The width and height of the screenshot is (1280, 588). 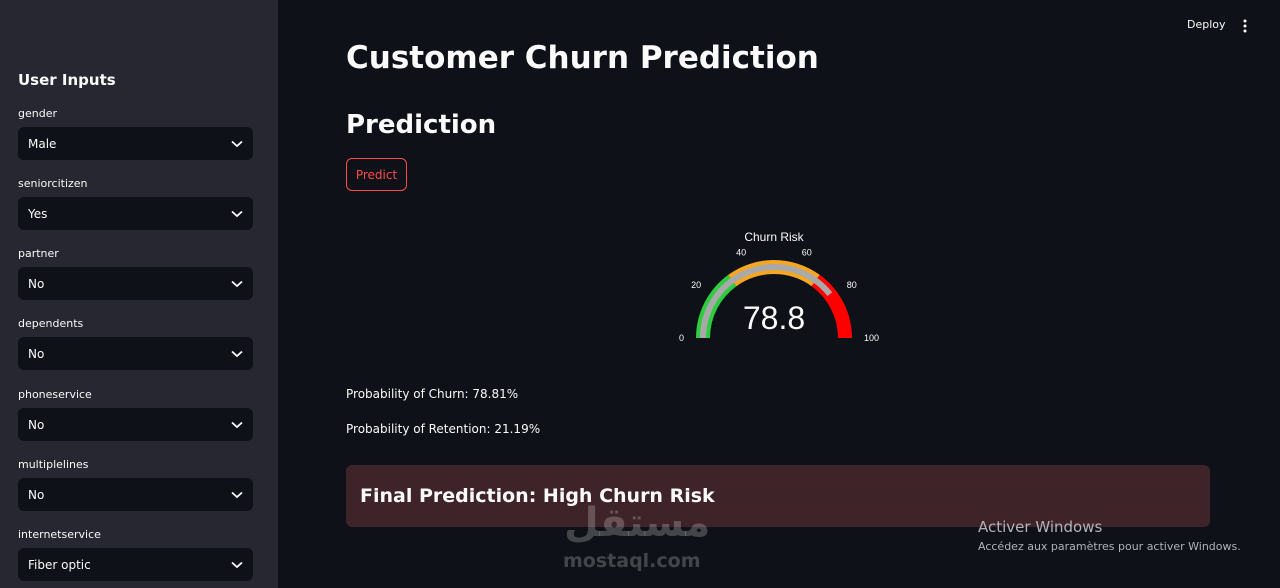 I want to click on gauge-tick-label: 100, so click(x=871, y=338).